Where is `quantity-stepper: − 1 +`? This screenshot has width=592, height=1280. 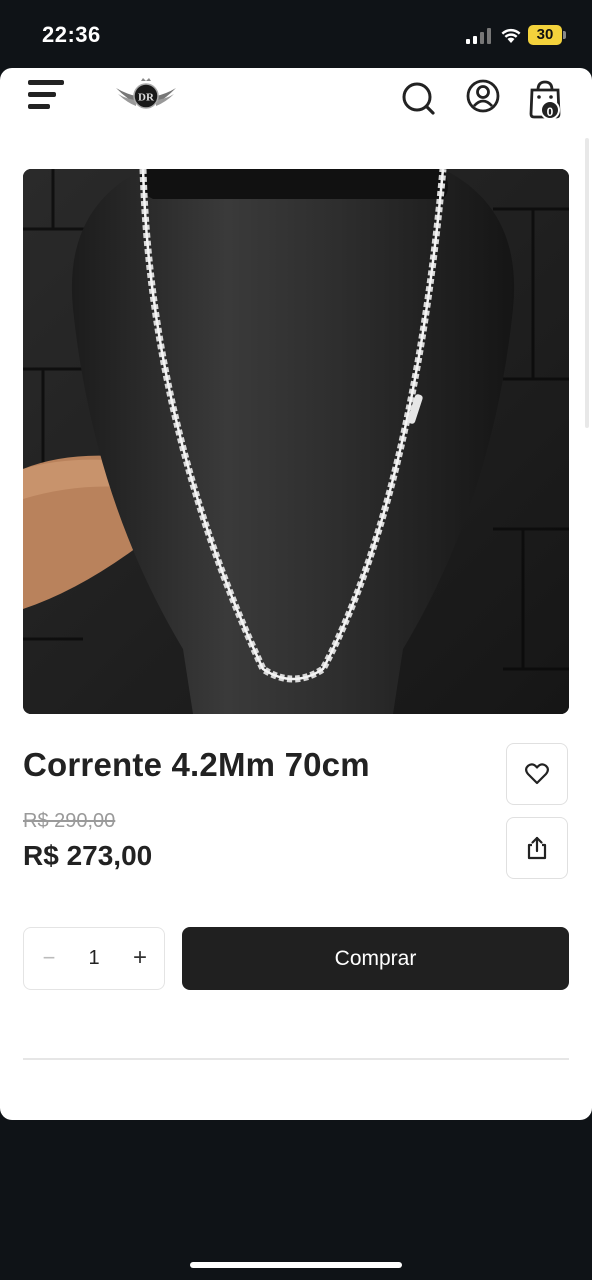 quantity-stepper: − 1 + is located at coordinates (94, 958).